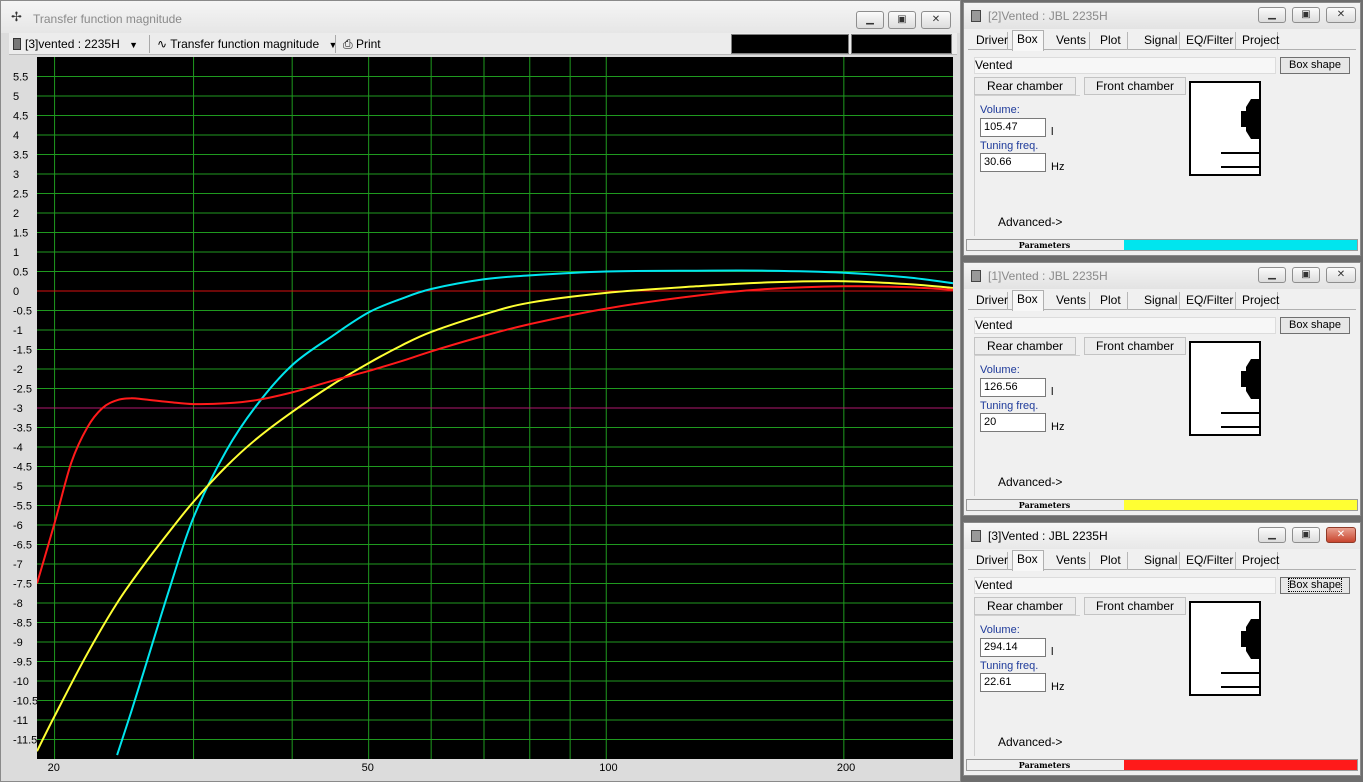 Image resolution: width=1363 pixels, height=782 pixels. Describe the element at coordinates (333, 45) in the screenshot. I see `chevron-down-icon: ▼` at that location.